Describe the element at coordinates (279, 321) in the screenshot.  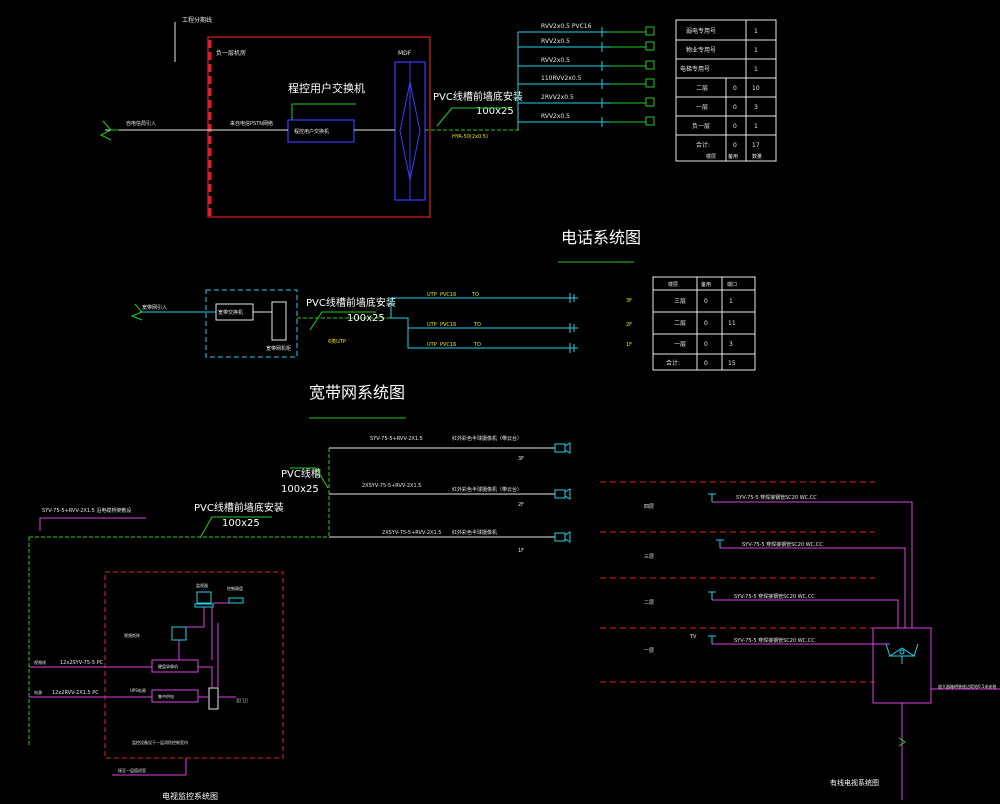
I see `broadband-rack-box` at that location.